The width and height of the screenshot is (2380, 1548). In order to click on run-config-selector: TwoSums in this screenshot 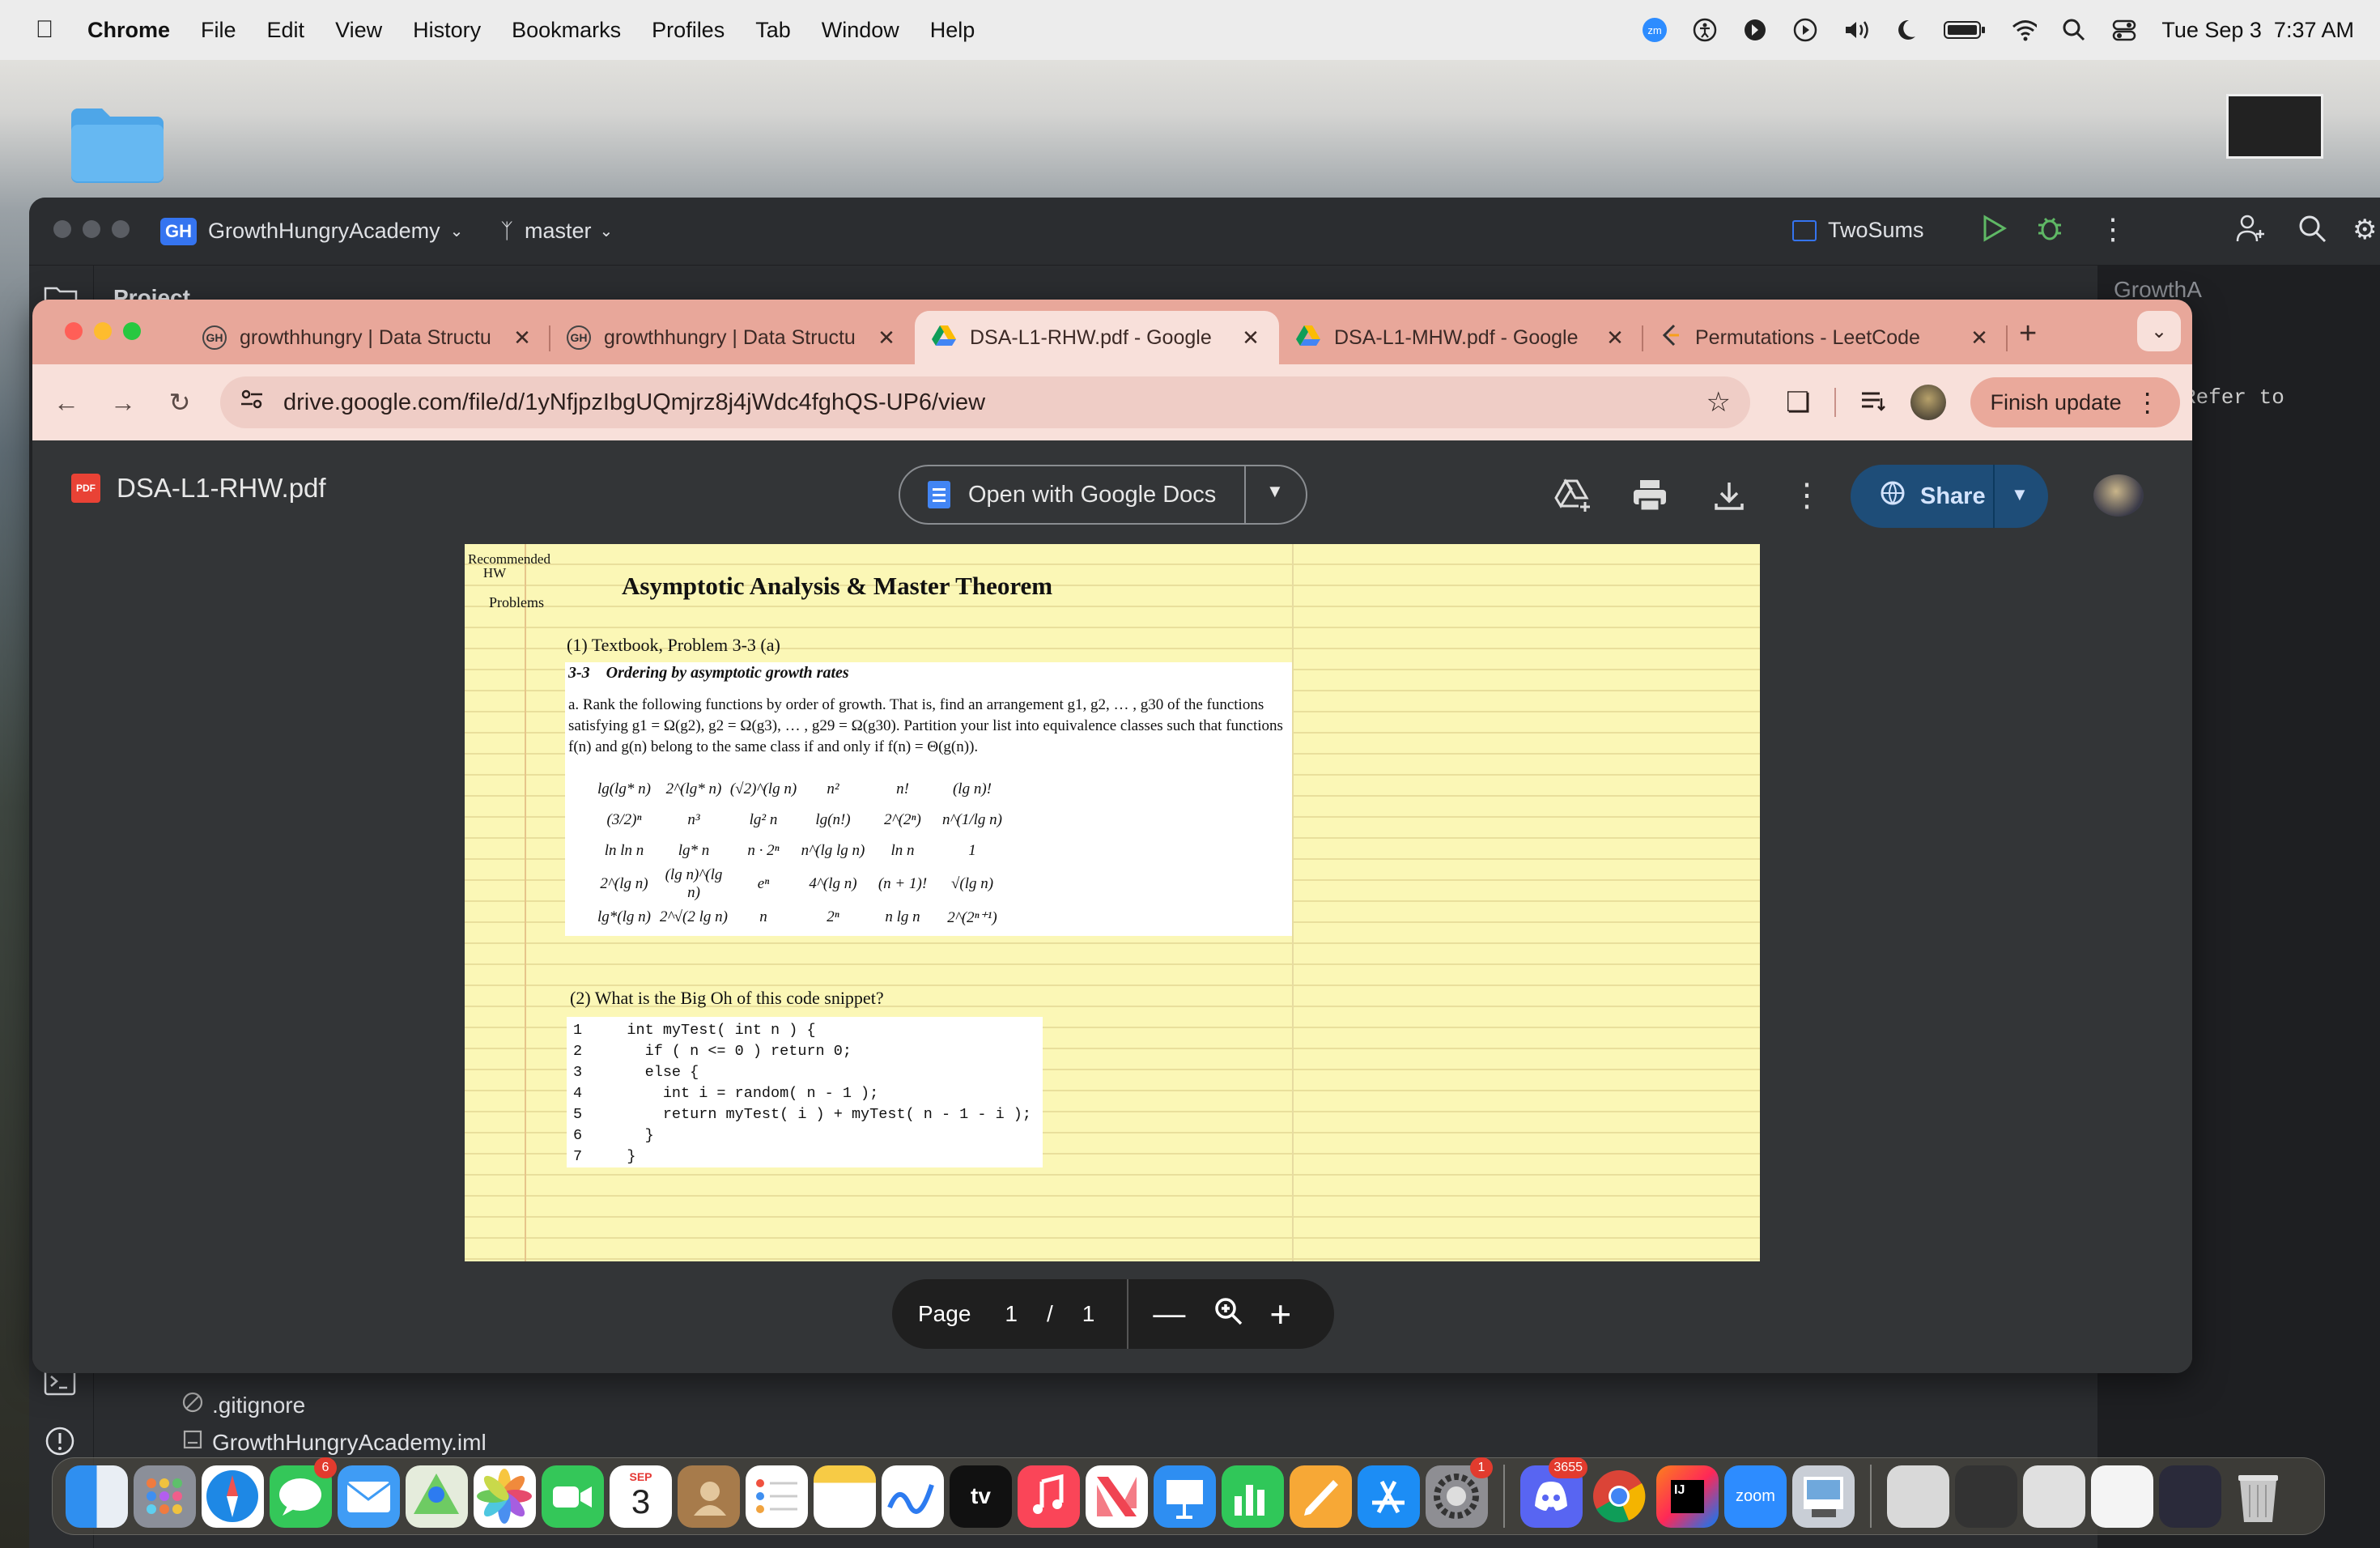, I will do `click(1876, 231)`.